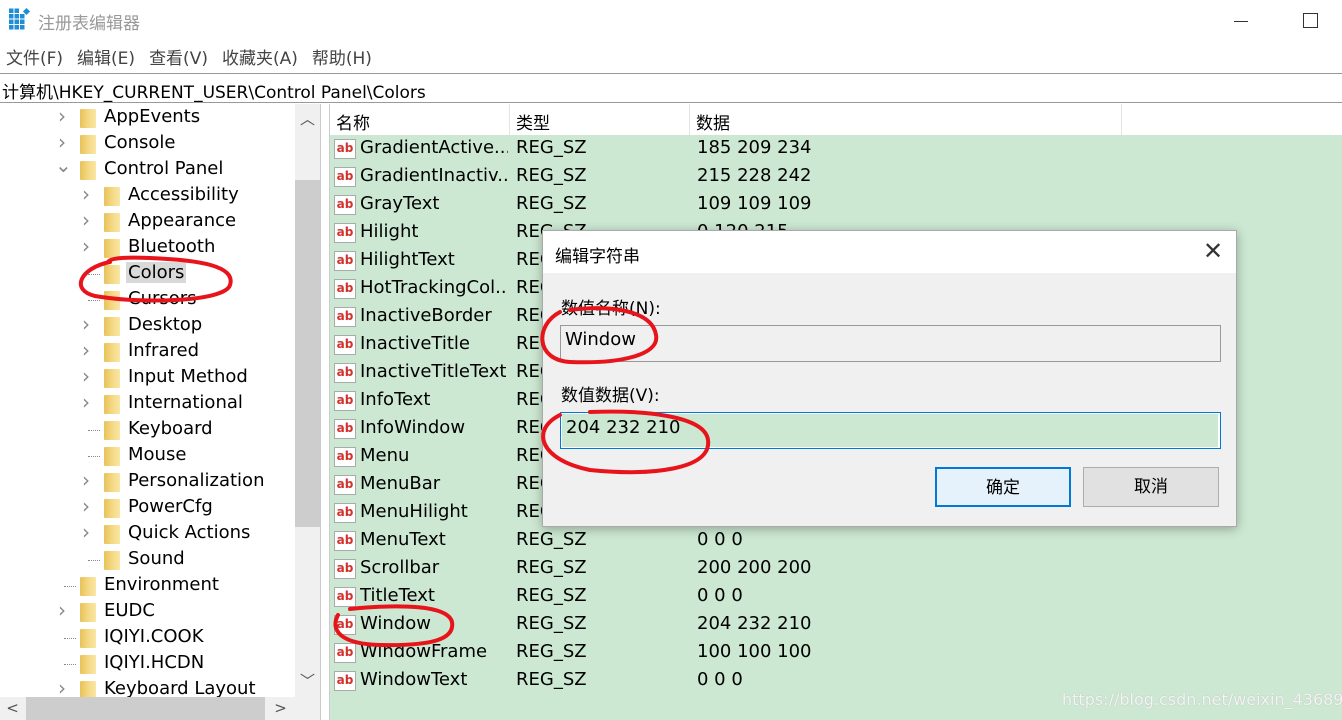  Describe the element at coordinates (713, 122) in the screenshot. I see `column-data: 数据` at that location.